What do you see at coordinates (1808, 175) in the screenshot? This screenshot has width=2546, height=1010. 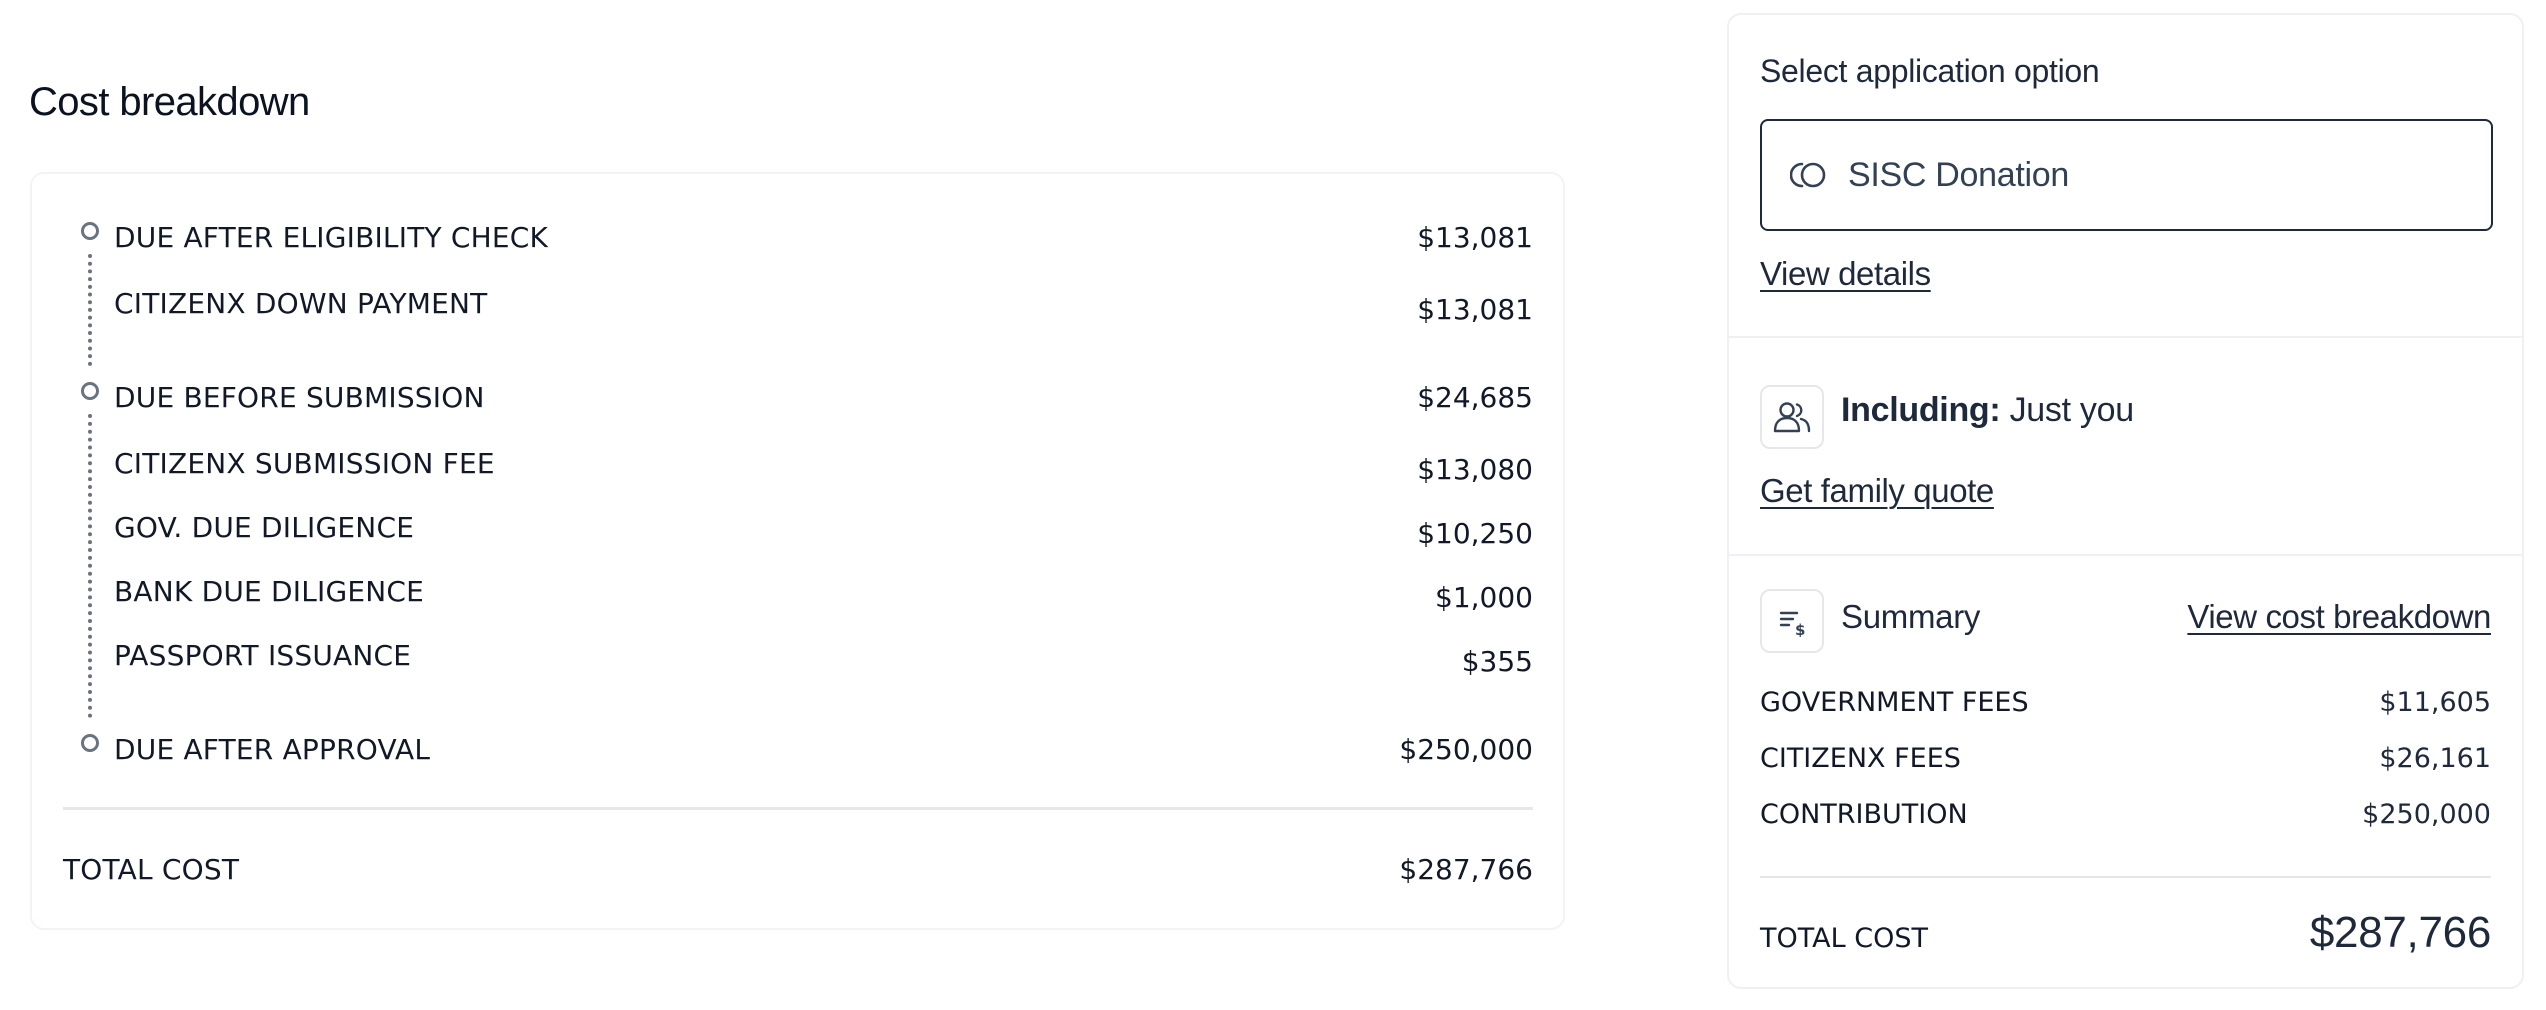 I see `coins-icon` at bounding box center [1808, 175].